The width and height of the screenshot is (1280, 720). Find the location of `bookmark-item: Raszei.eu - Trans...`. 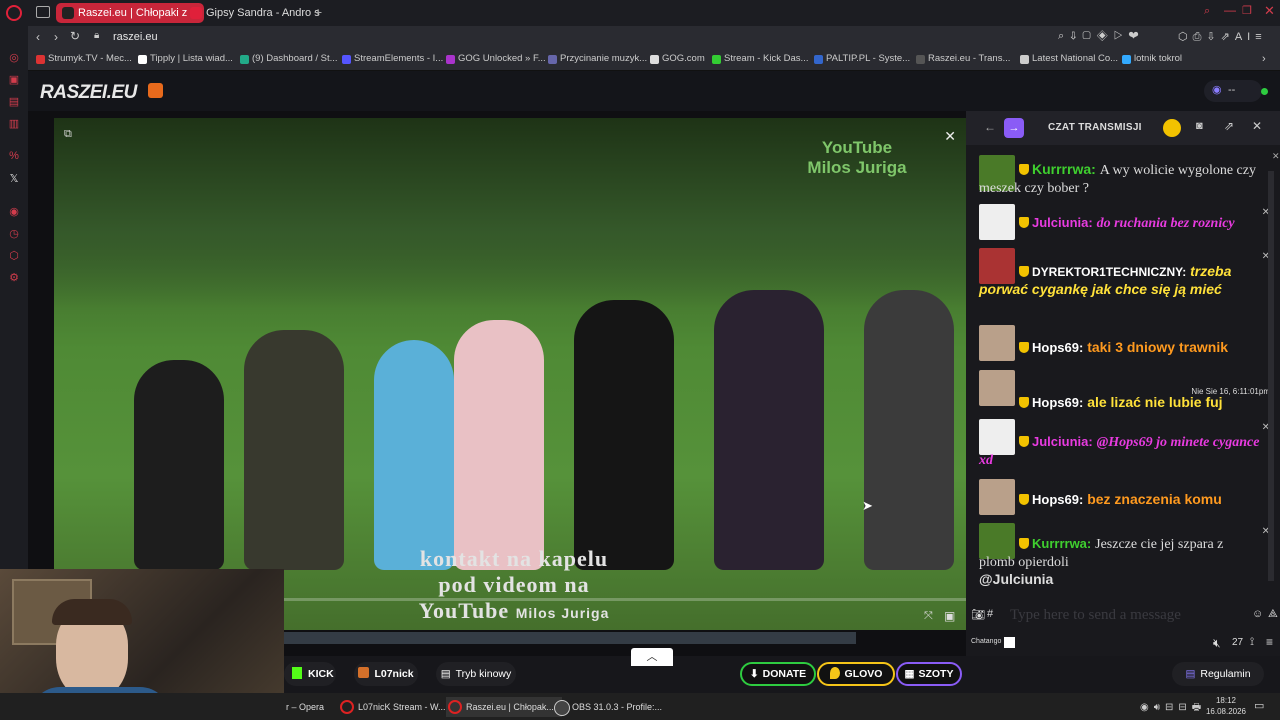

bookmark-item: Raszei.eu - Trans... is located at coordinates (963, 58).